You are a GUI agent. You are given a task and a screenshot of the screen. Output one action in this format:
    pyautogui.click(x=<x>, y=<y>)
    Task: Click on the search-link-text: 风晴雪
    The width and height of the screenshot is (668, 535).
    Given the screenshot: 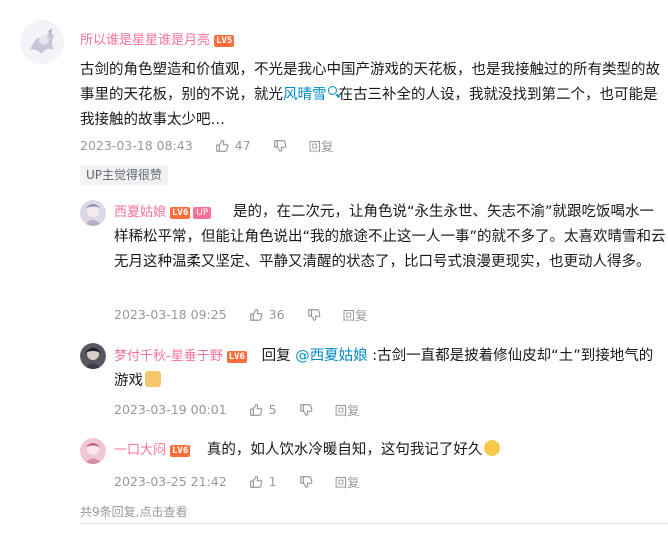 What is the action you would take?
    pyautogui.click(x=305, y=95)
    